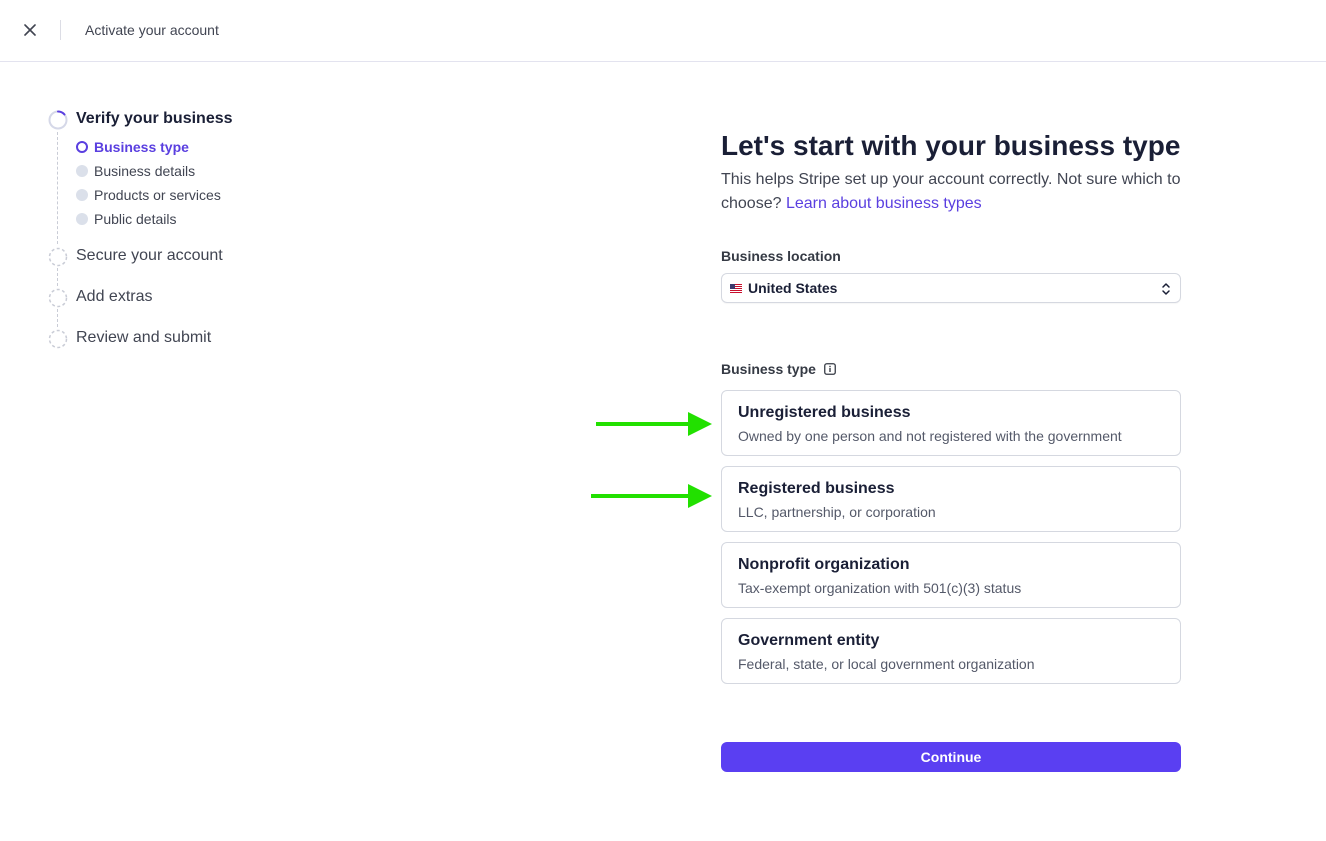 Image resolution: width=1326 pixels, height=841 pixels. I want to click on step-label: Secure your account, so click(149, 255).